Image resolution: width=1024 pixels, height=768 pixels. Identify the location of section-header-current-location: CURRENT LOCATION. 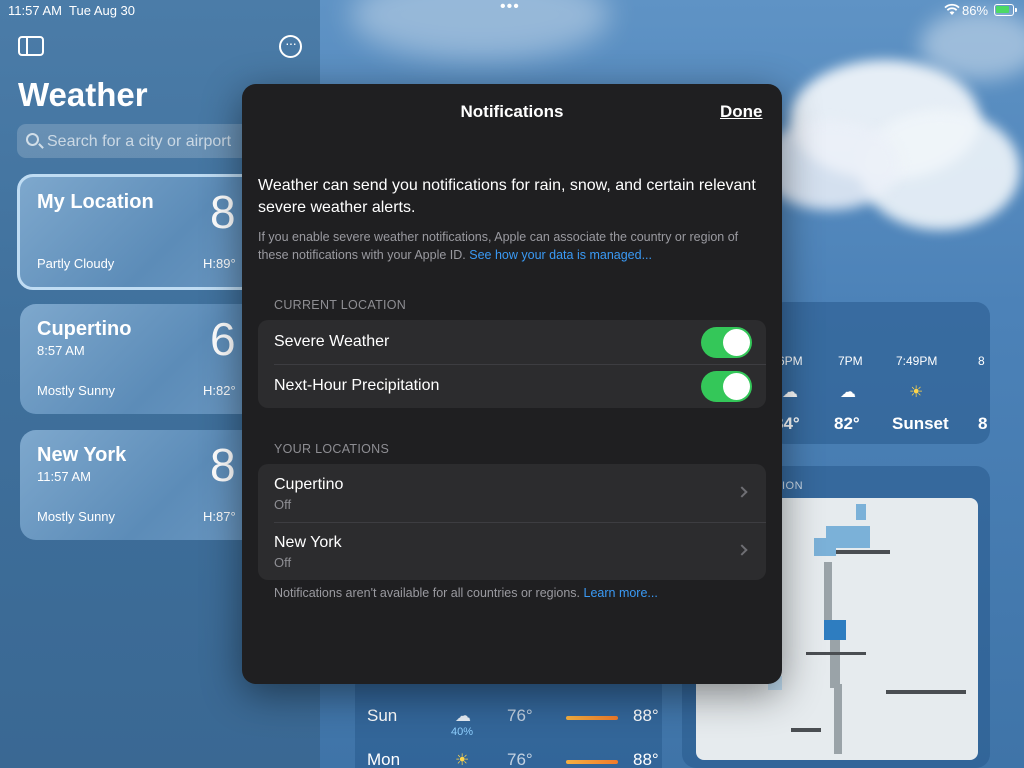
(340, 305).